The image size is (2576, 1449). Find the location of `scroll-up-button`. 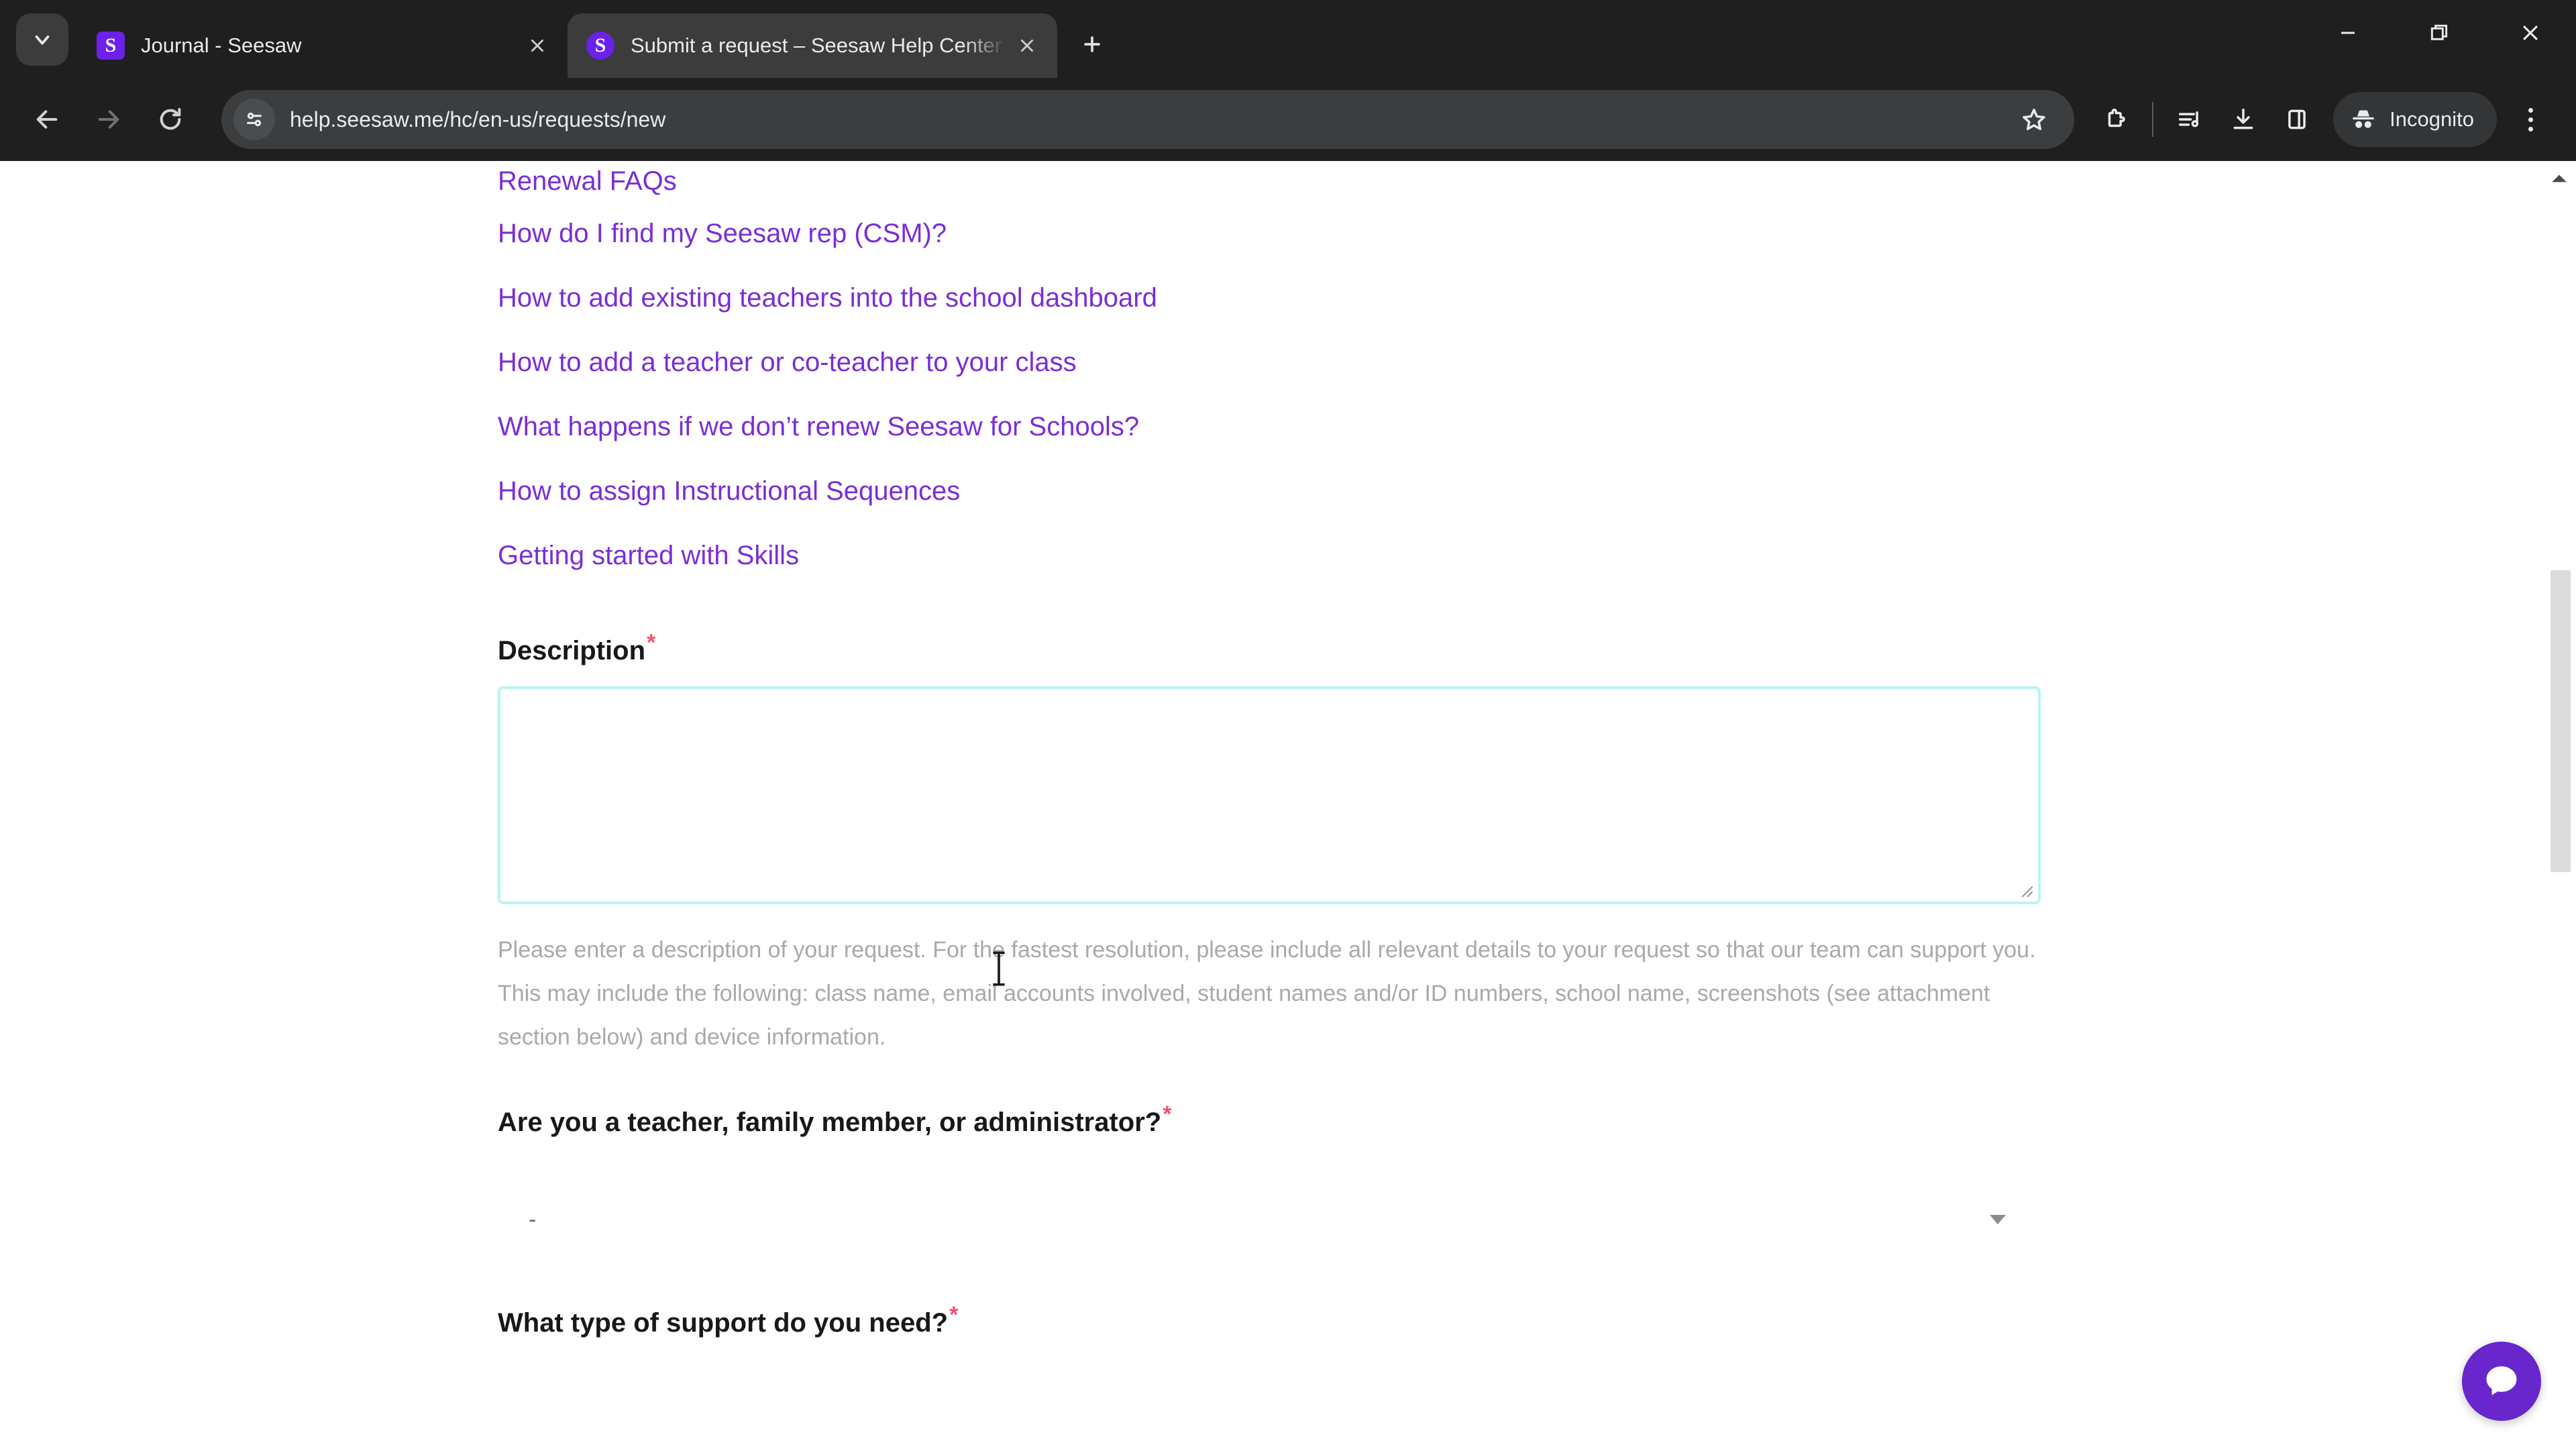

scroll-up-button is located at coordinates (2559, 178).